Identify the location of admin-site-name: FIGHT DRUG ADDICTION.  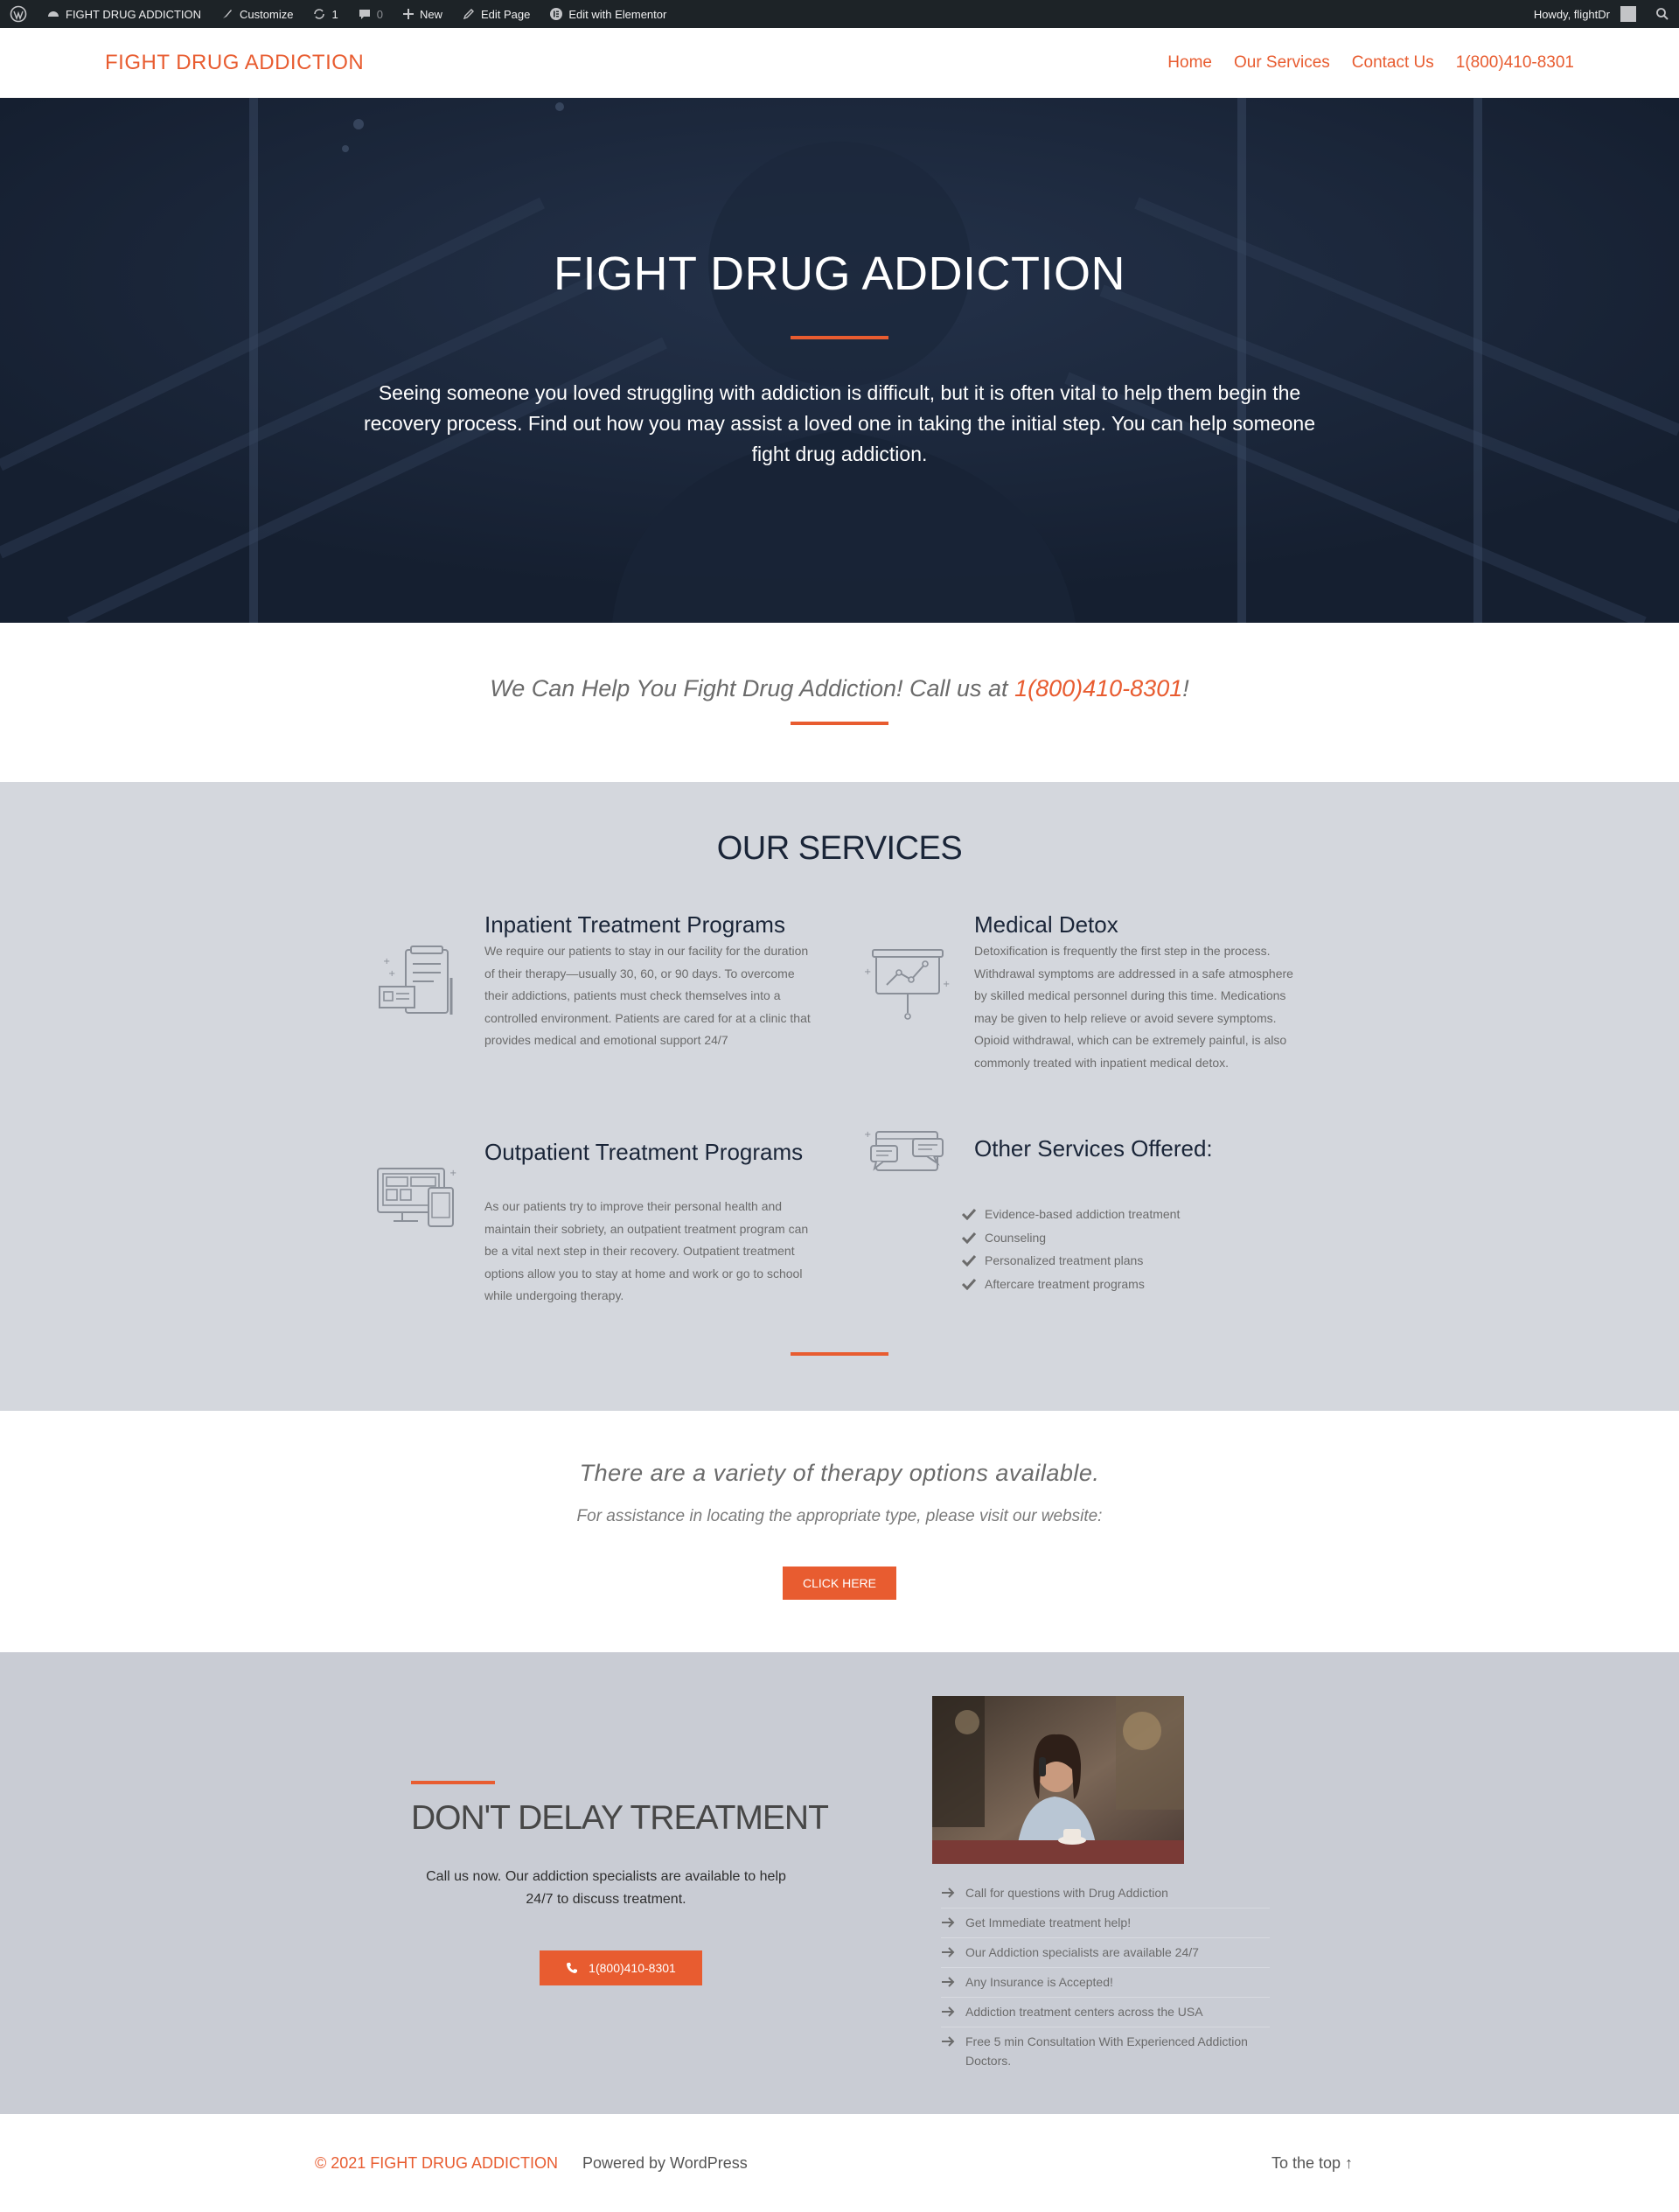
(124, 14).